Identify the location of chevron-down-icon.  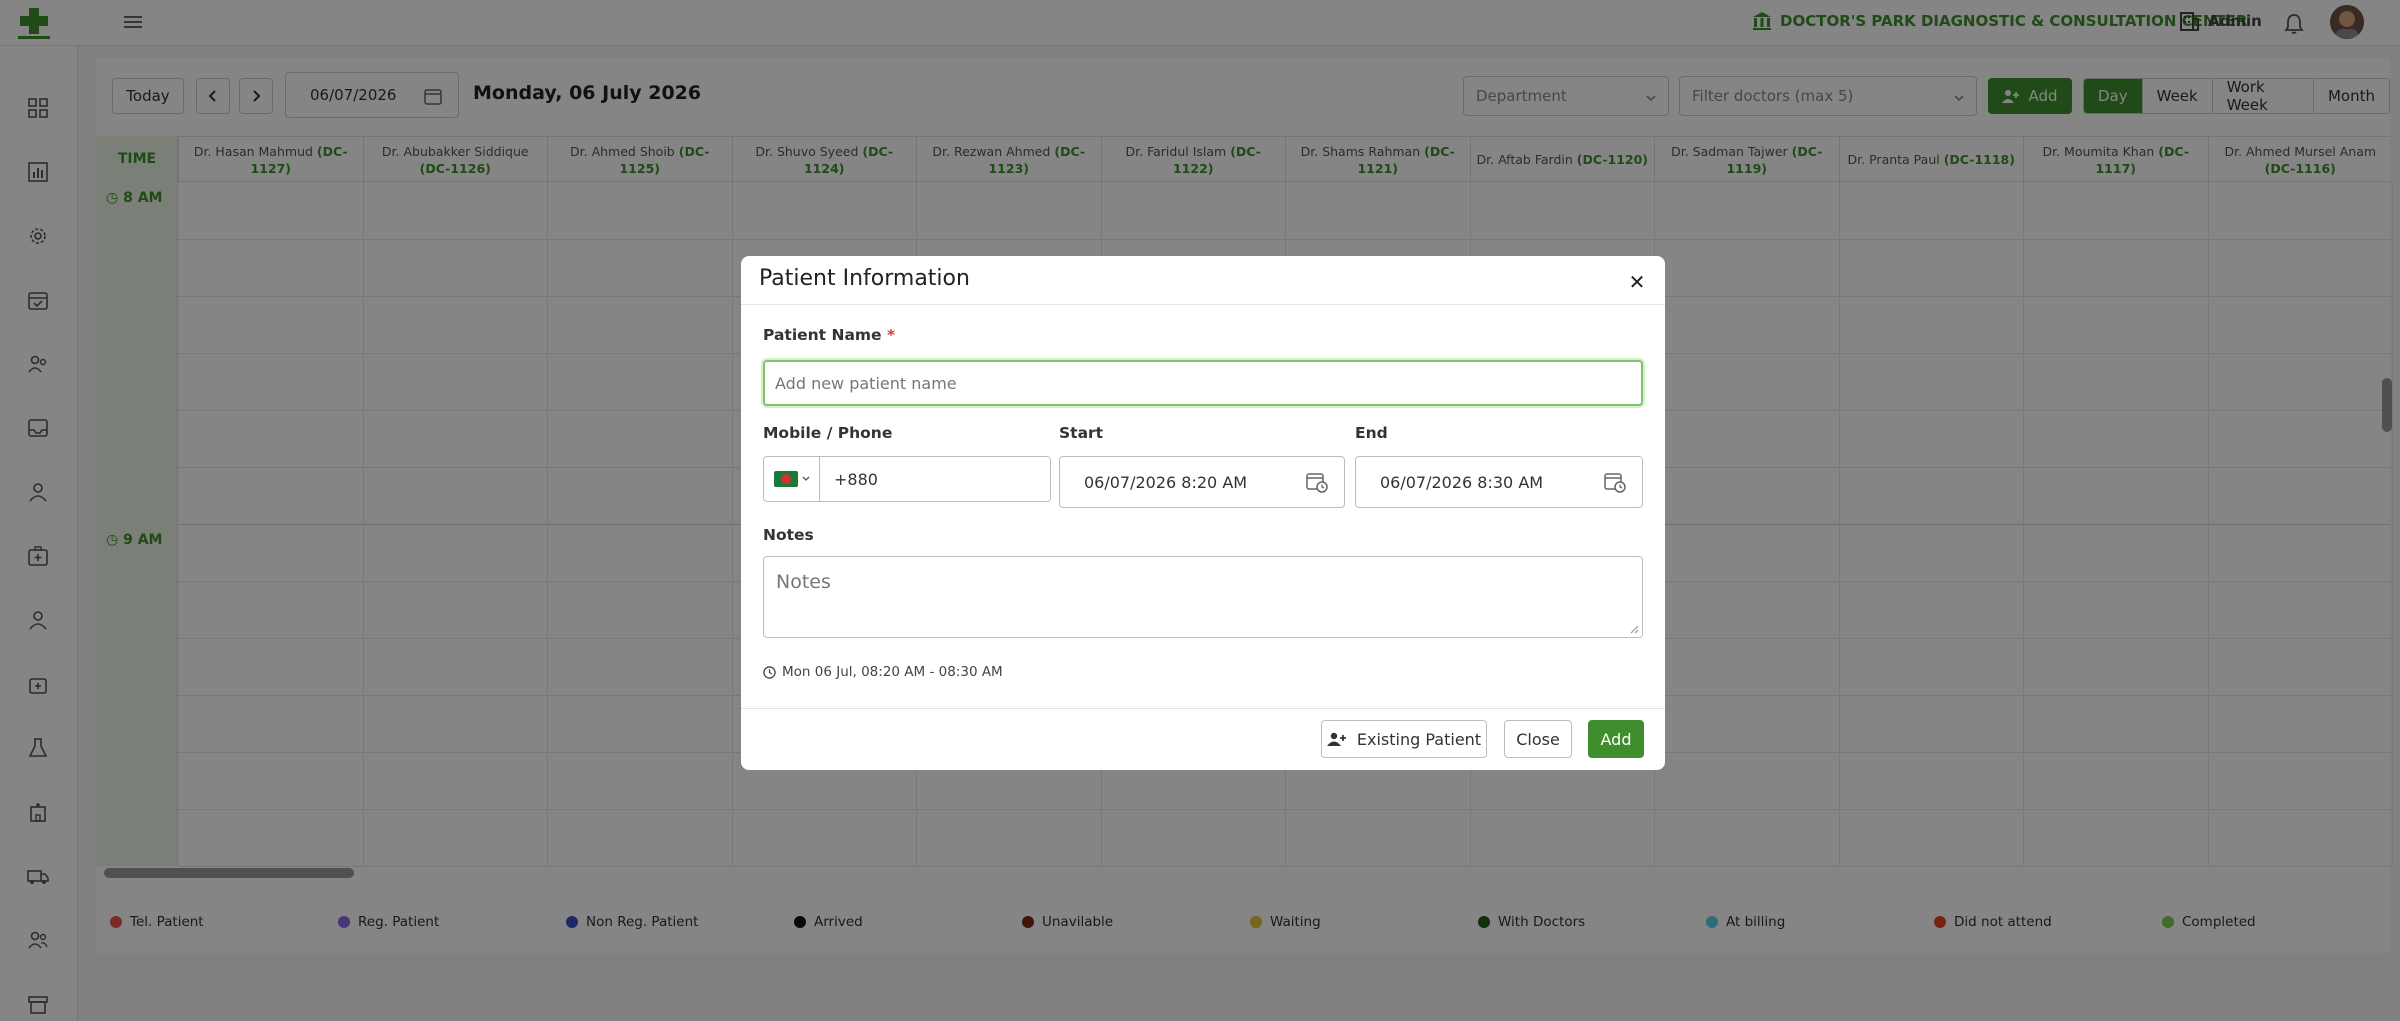
(805, 478).